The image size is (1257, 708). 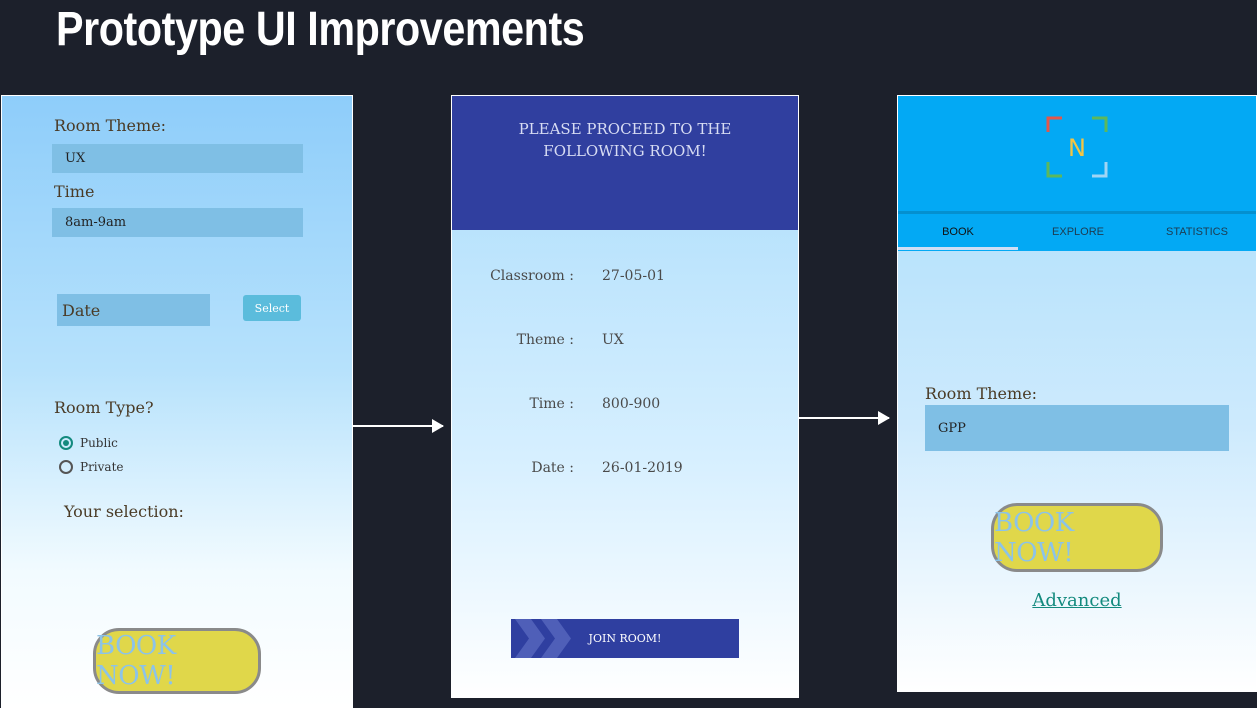 What do you see at coordinates (625, 151) in the screenshot?
I see `heading-line-2: FOLLOWING ROOM!` at bounding box center [625, 151].